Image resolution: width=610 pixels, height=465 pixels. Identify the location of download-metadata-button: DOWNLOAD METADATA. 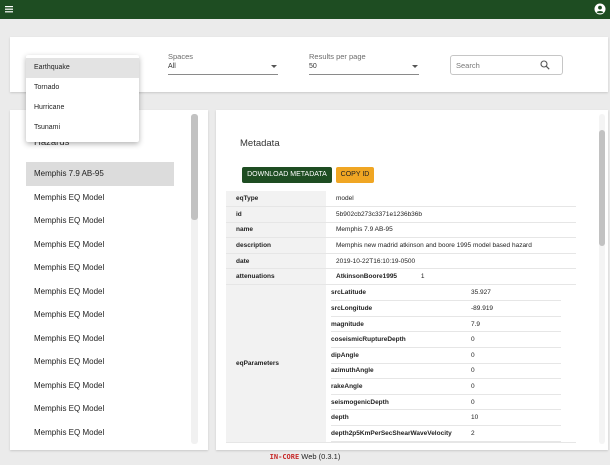
(287, 175).